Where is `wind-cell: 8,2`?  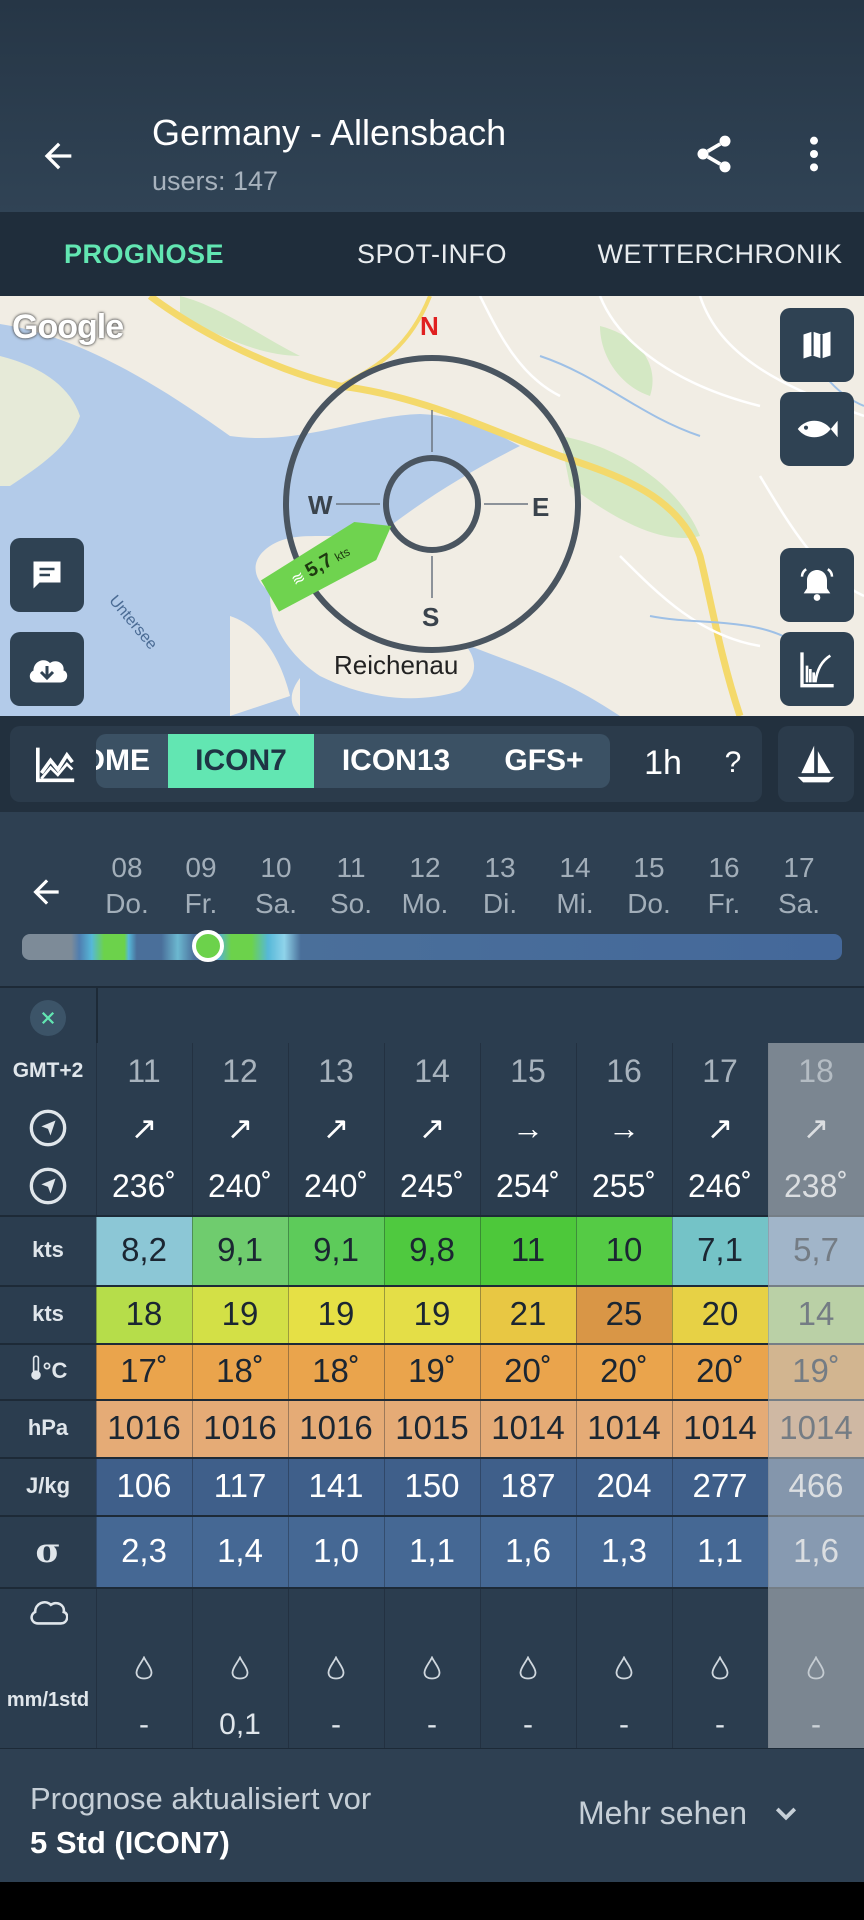 wind-cell: 8,2 is located at coordinates (144, 1250).